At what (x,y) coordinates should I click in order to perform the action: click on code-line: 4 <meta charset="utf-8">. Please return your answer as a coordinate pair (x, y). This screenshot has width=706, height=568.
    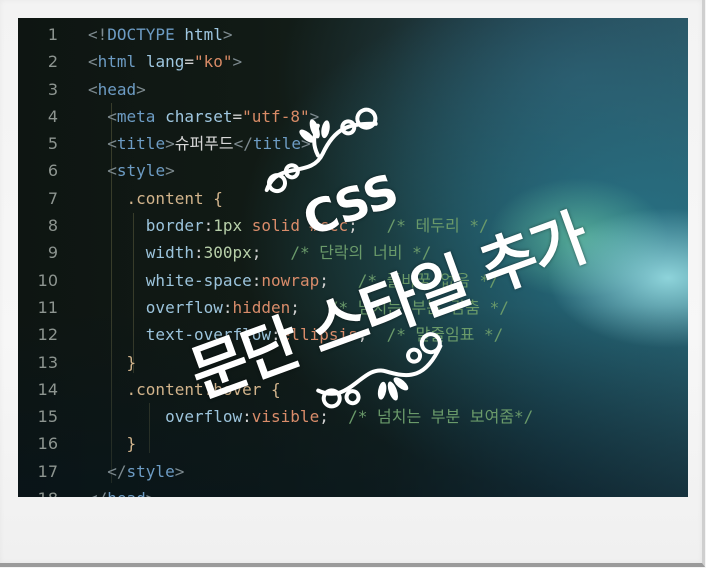
    Looking at the image, I should click on (275, 116).